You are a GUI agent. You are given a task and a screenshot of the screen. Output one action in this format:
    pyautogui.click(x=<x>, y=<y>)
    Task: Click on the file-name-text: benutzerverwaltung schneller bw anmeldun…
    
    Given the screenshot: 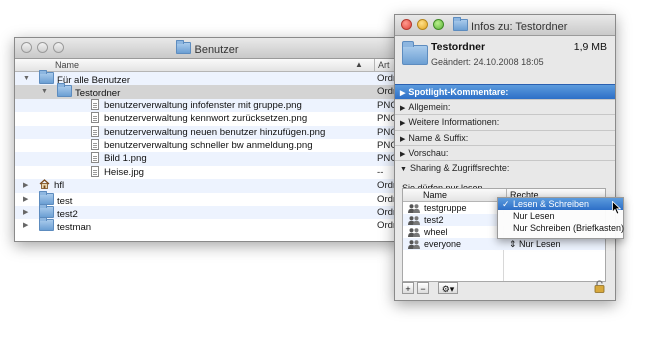 What is the action you would take?
    pyautogui.click(x=208, y=145)
    